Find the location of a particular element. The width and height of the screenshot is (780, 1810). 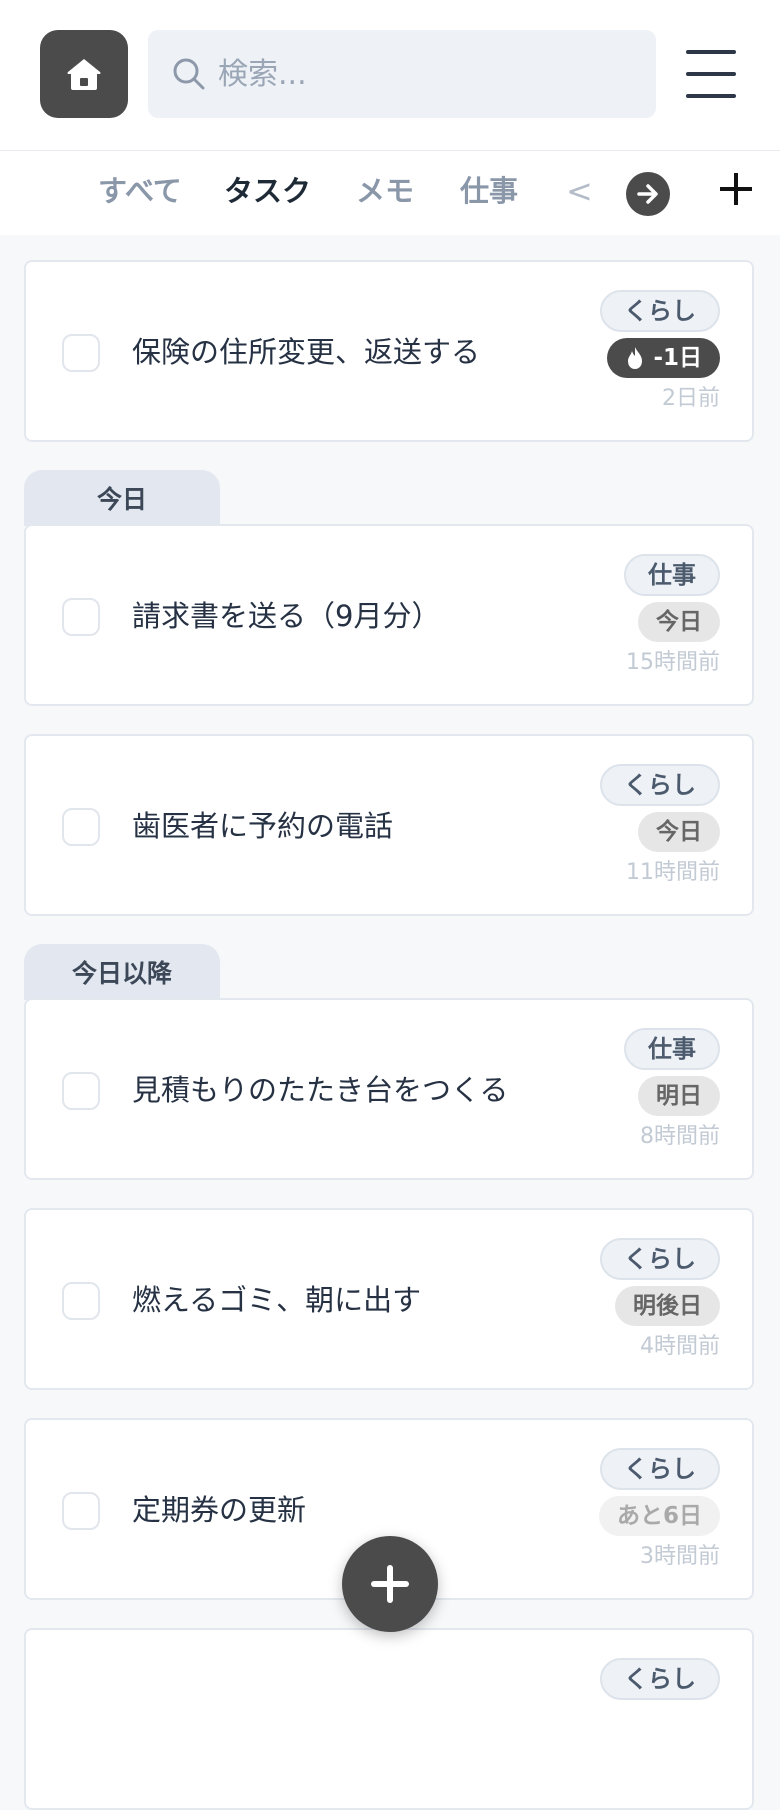

due-badge: 明日 is located at coordinates (679, 1096).